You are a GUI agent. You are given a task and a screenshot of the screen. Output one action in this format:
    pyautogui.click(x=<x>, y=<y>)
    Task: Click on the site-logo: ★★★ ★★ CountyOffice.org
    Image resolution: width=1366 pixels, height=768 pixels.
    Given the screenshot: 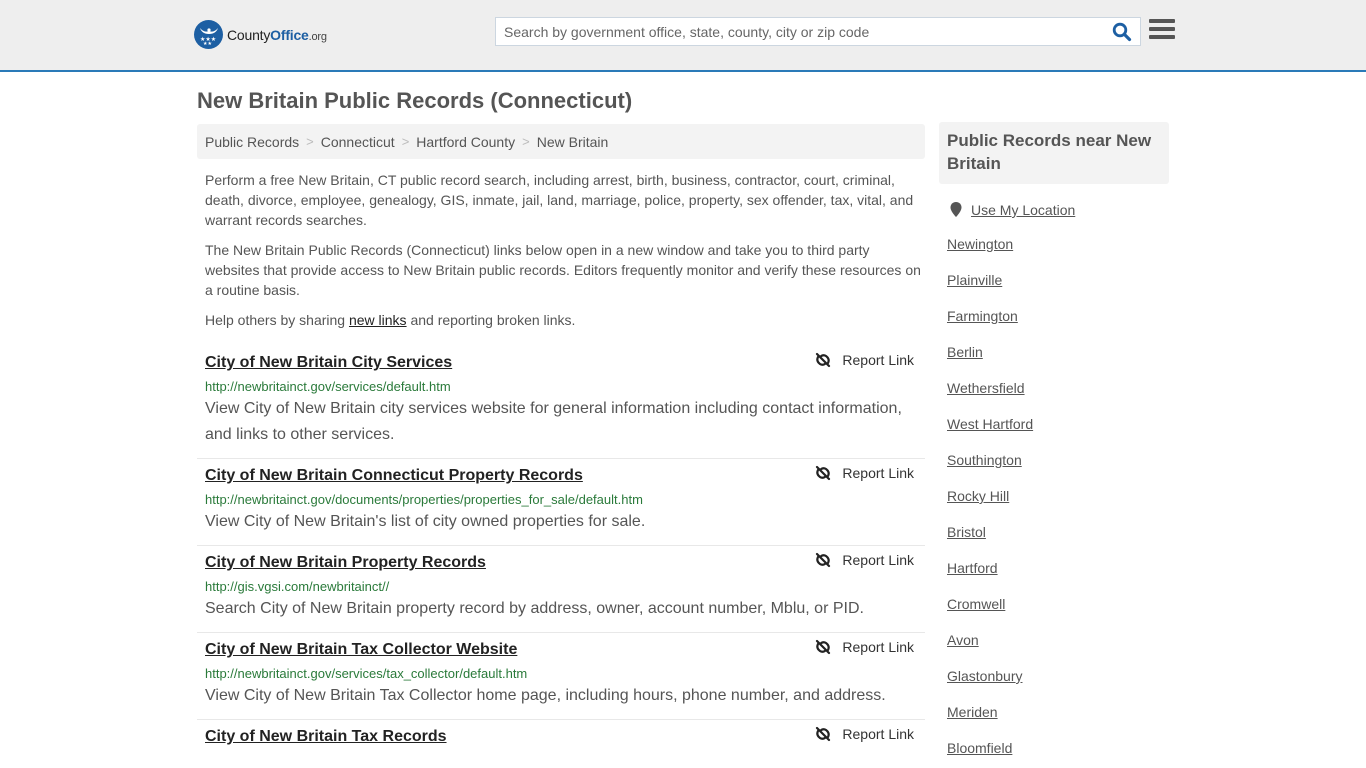 What is the action you would take?
    pyautogui.click(x=260, y=34)
    